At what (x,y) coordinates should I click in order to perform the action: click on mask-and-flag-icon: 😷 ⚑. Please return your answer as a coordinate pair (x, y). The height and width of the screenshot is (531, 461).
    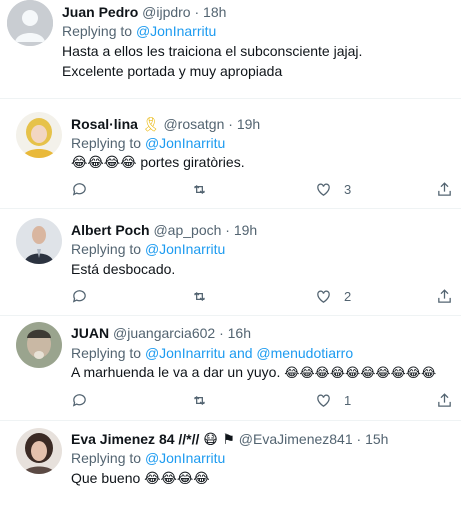
    Looking at the image, I should click on (219, 440).